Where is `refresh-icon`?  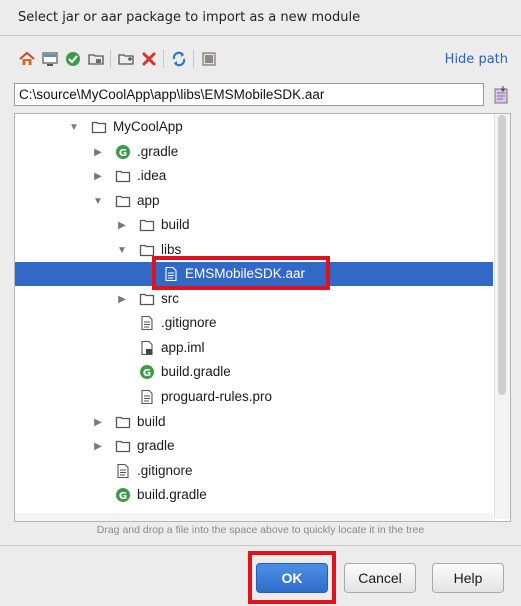
refresh-icon is located at coordinates (179, 59).